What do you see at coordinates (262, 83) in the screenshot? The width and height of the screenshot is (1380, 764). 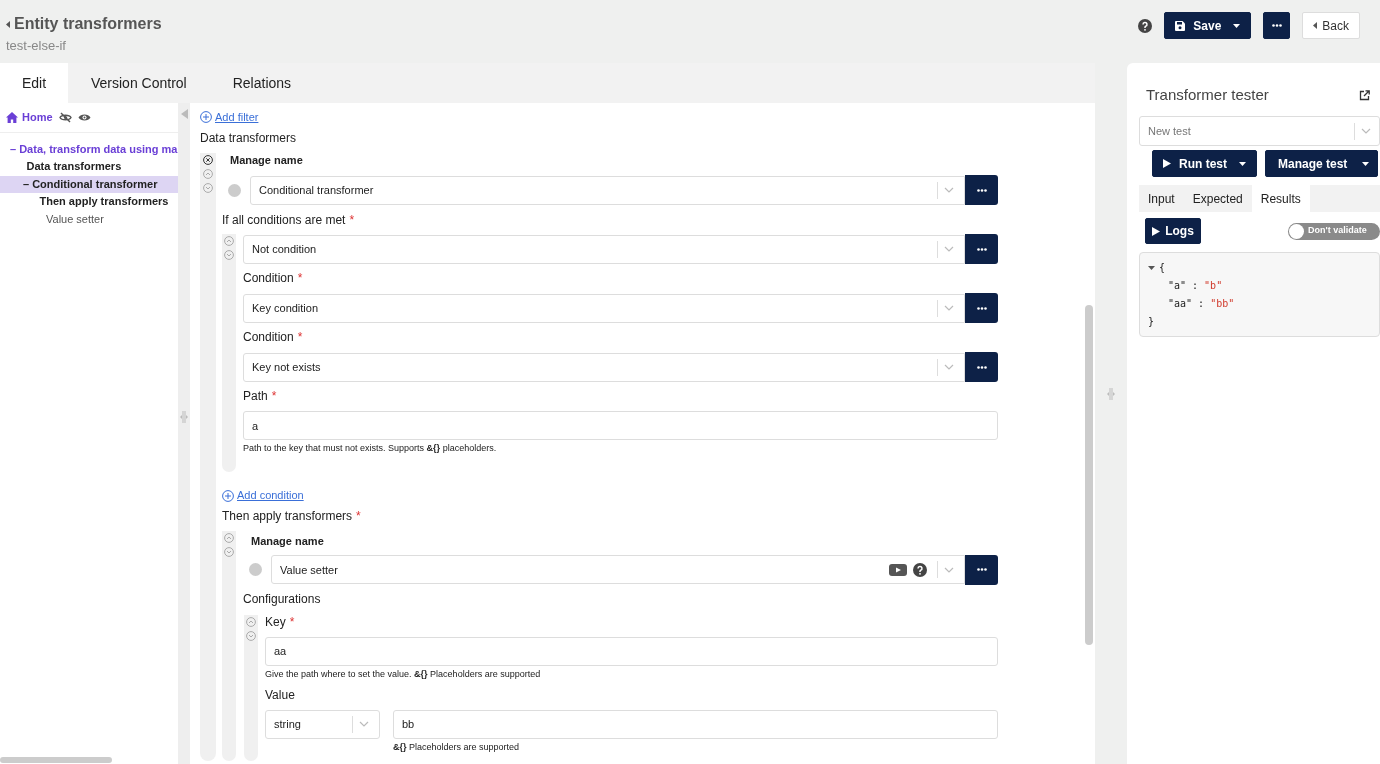 I see `tab: Relations` at bounding box center [262, 83].